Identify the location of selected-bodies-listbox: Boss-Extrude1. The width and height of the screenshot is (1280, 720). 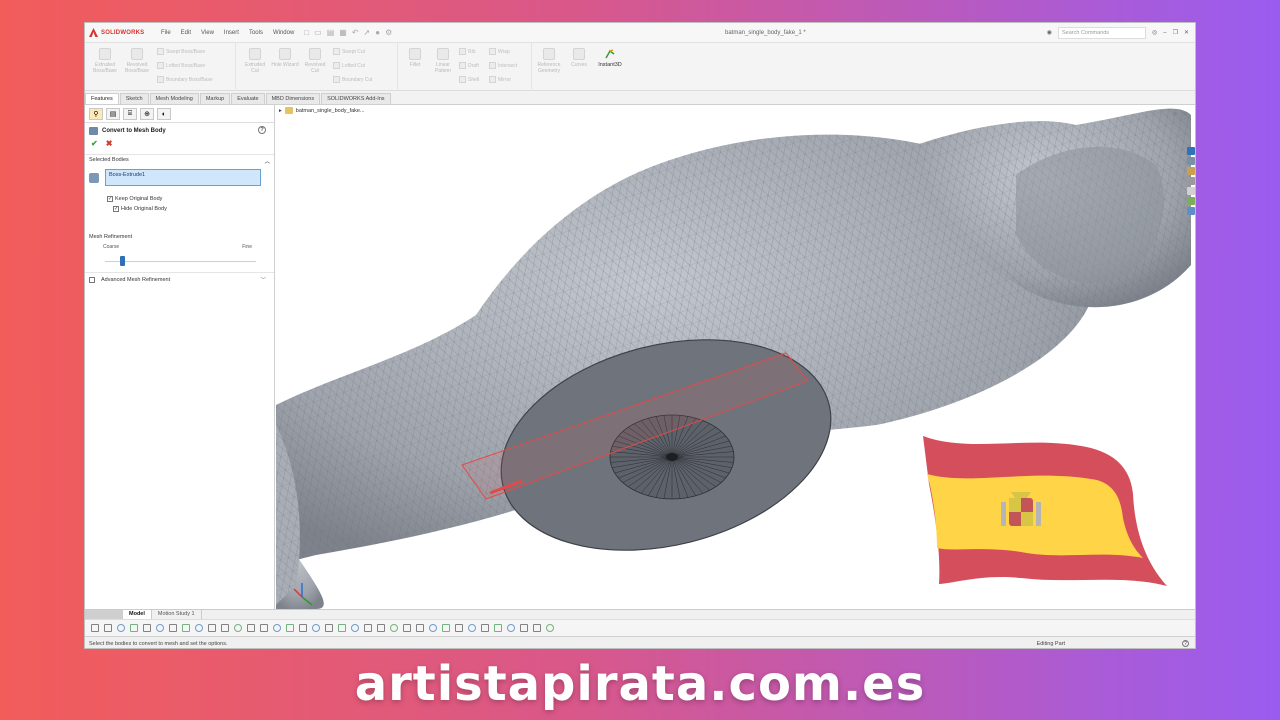
(183, 177).